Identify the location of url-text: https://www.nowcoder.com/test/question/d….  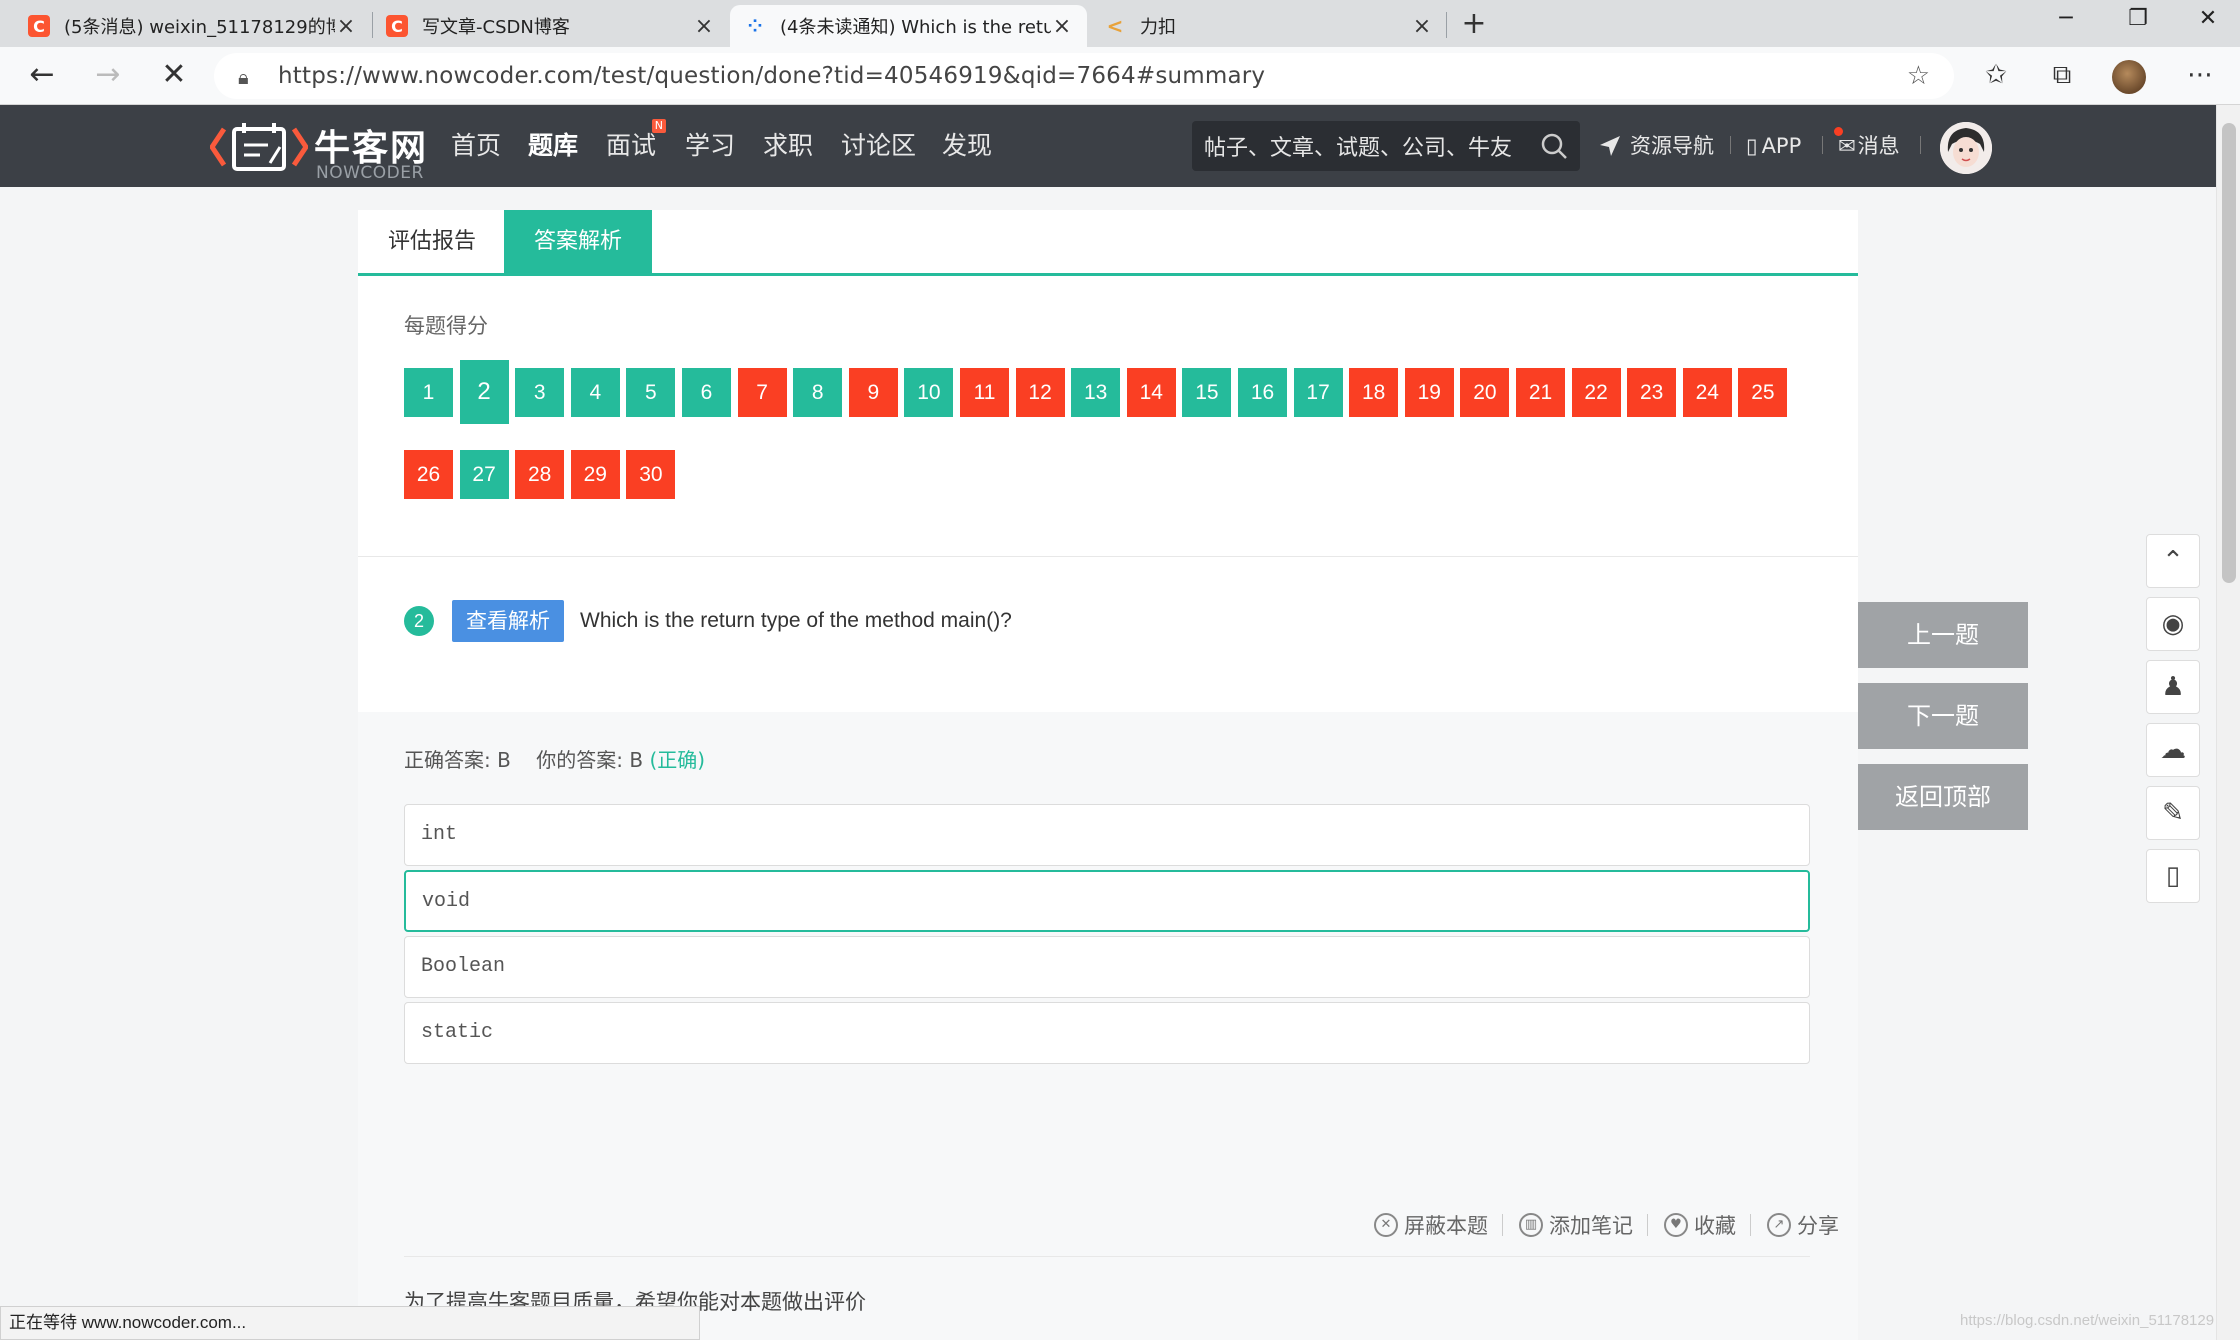
(1092, 76).